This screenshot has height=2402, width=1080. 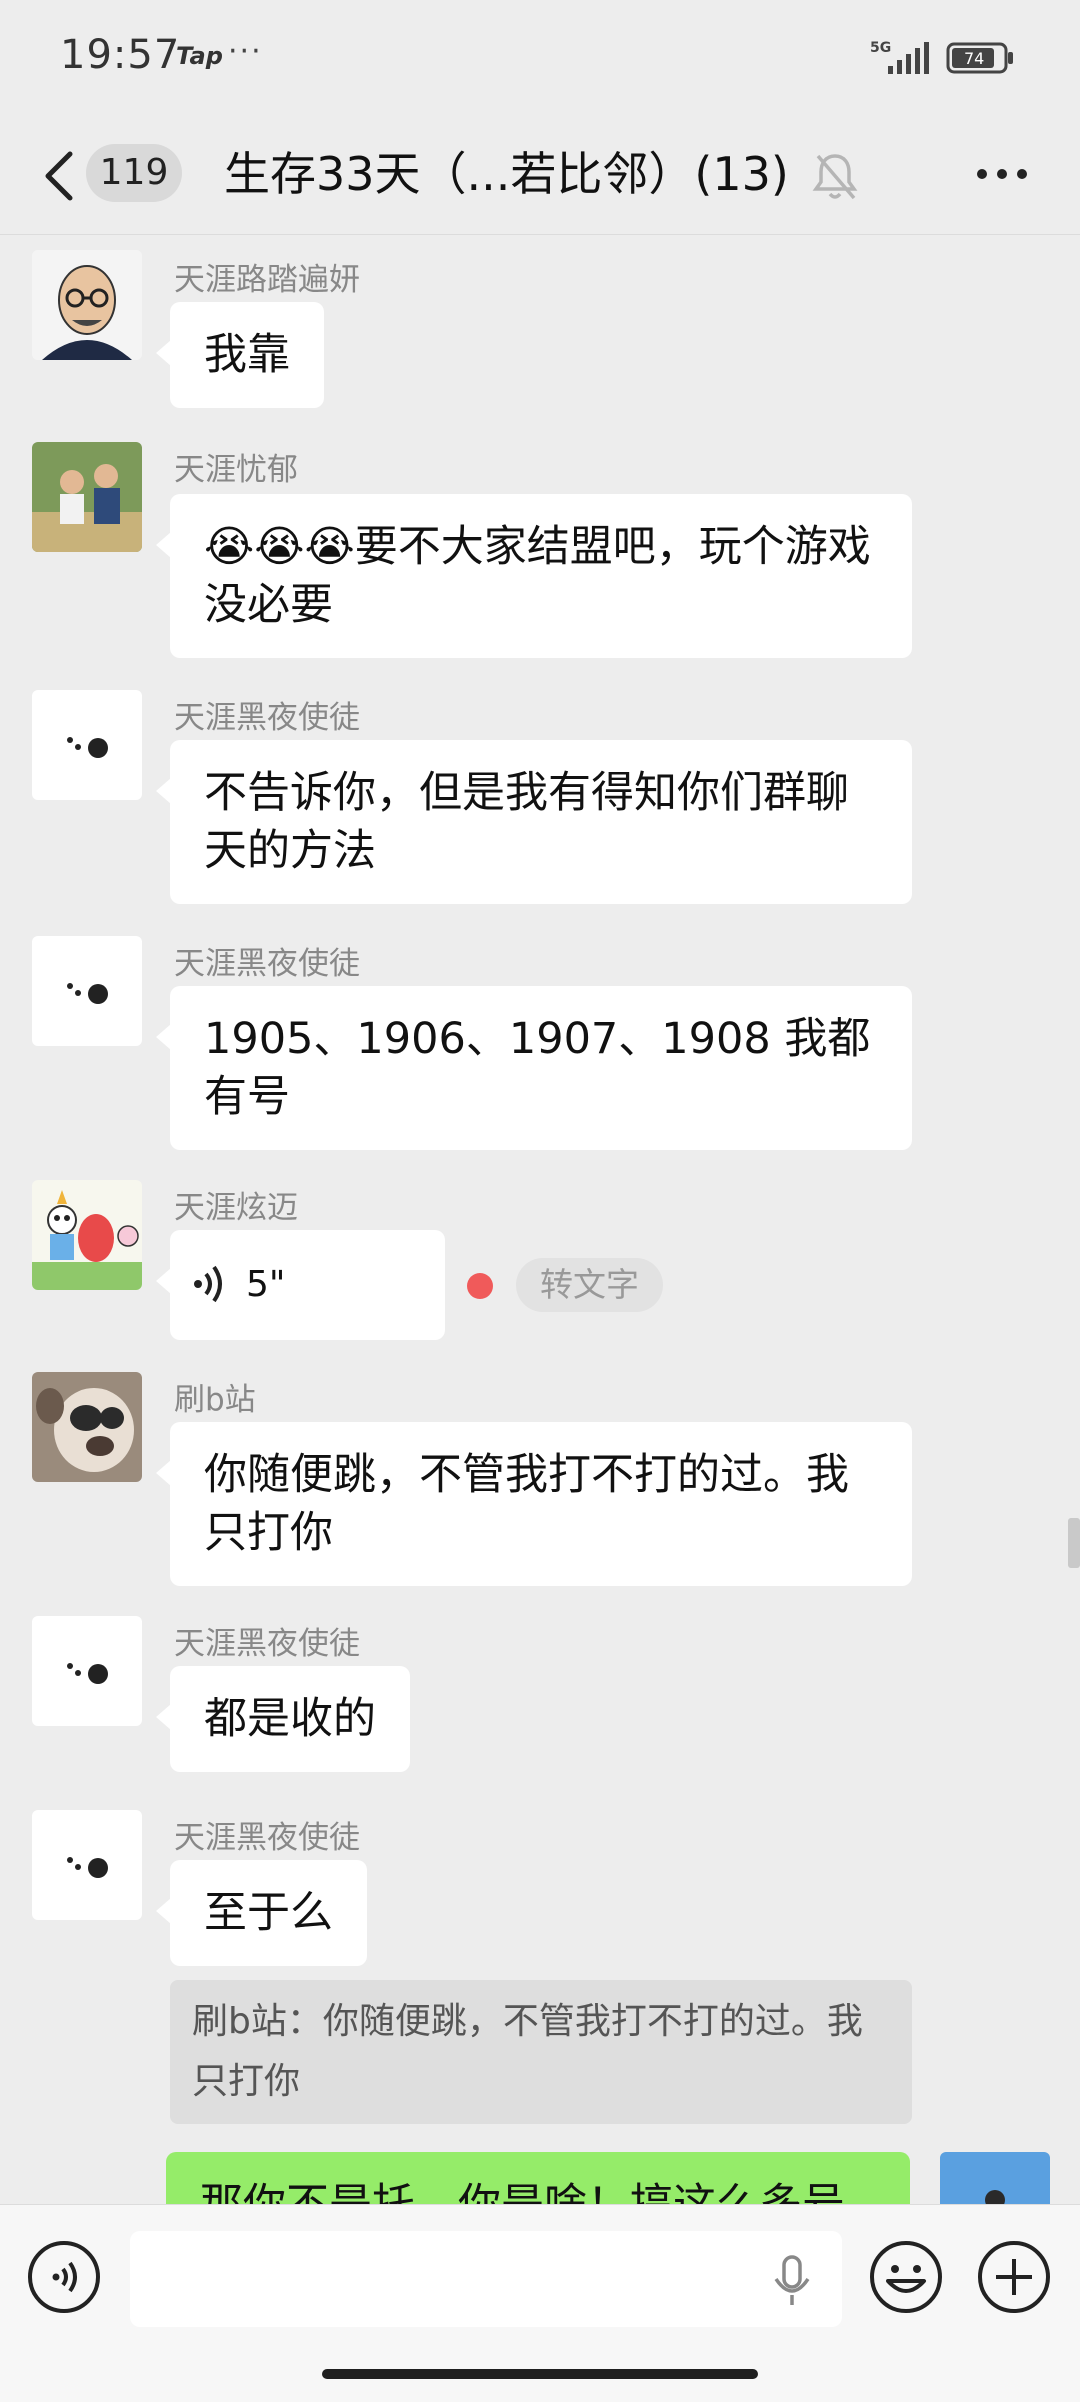 I want to click on voice-message-bubble: 5", so click(x=300, y=1285).